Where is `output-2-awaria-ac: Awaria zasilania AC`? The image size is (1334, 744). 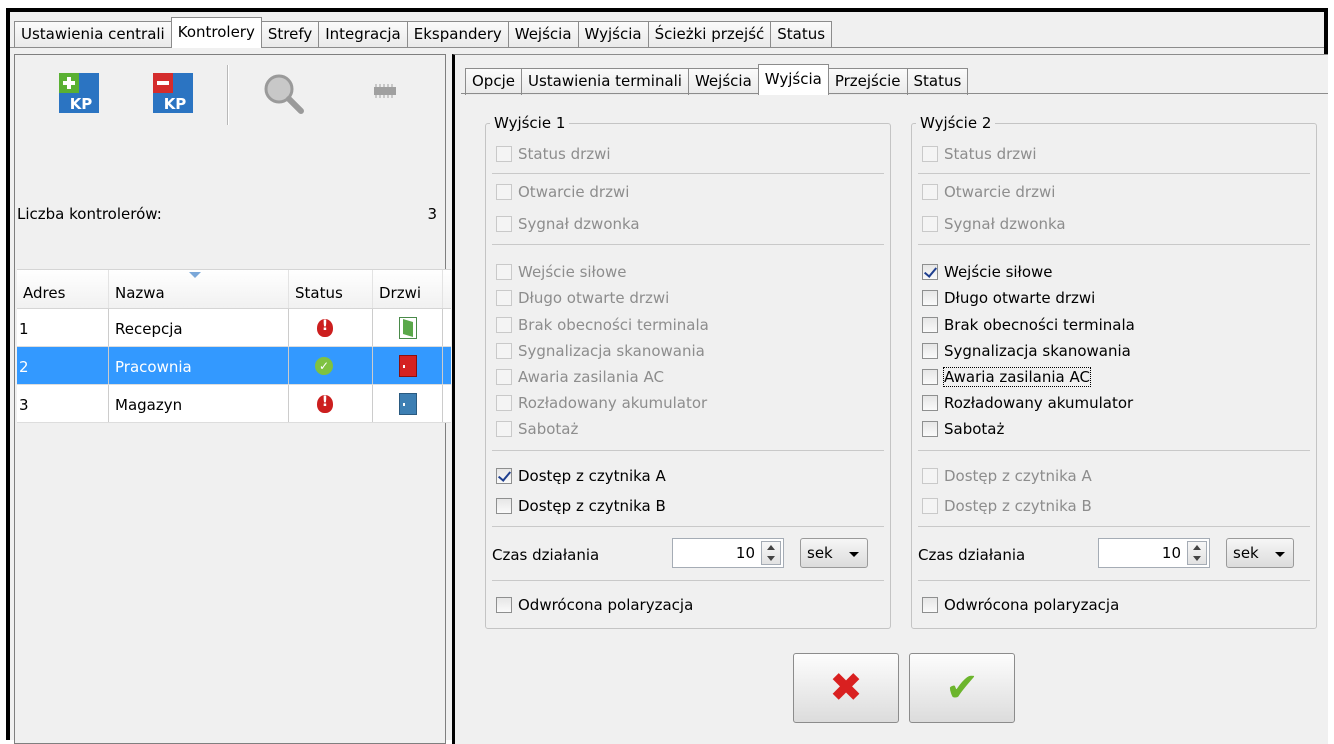
output-2-awaria-ac: Awaria zasilania AC is located at coordinates (1006, 377).